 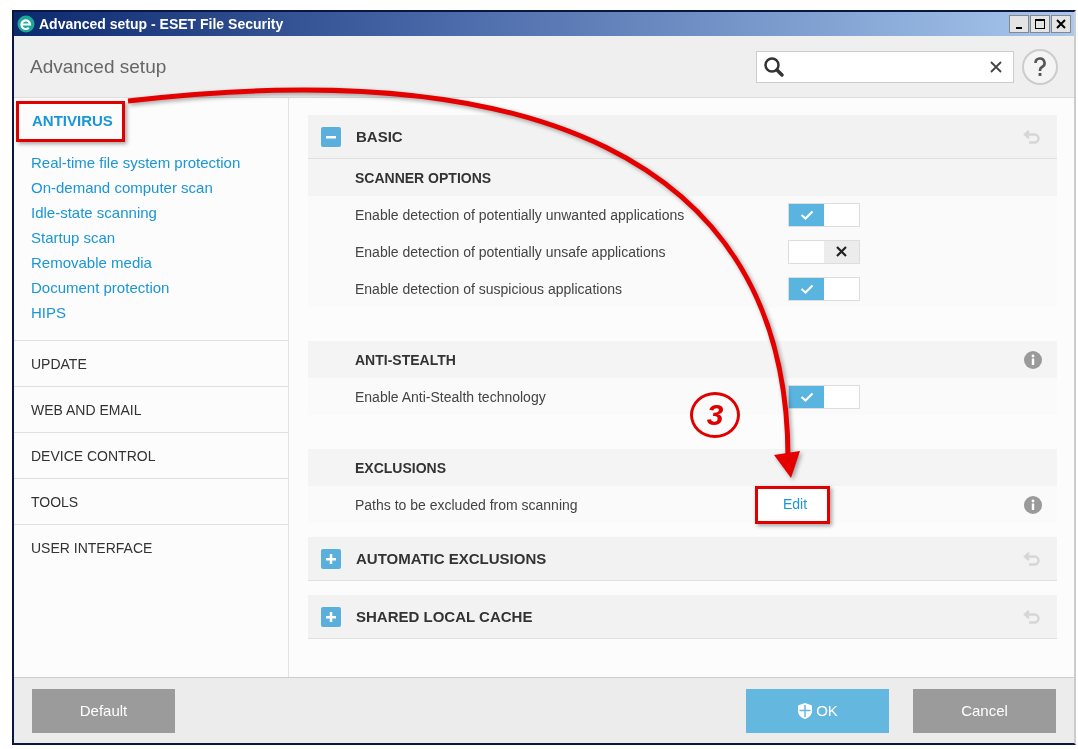 I want to click on section-header: BASIC, so click(x=682, y=137).